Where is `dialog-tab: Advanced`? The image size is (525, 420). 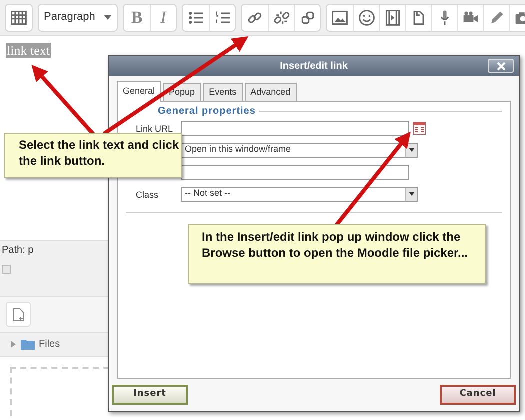 dialog-tab: Advanced is located at coordinates (270, 92).